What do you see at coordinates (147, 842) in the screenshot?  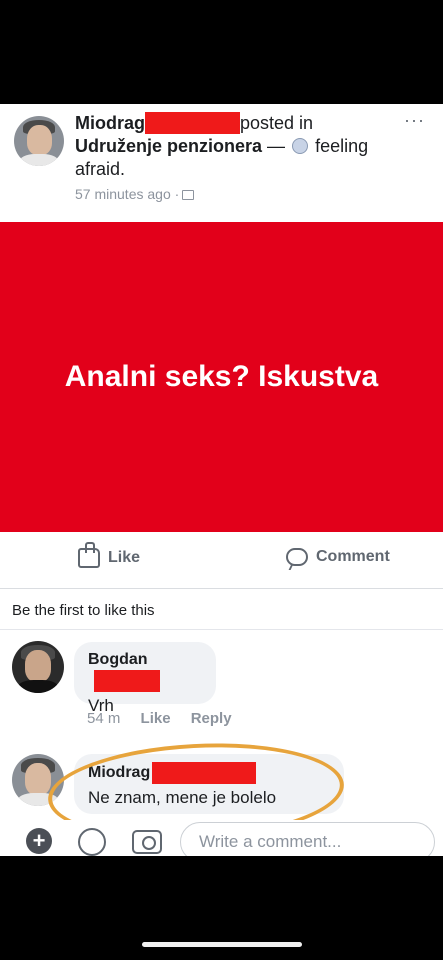 I see `camera-icon` at bounding box center [147, 842].